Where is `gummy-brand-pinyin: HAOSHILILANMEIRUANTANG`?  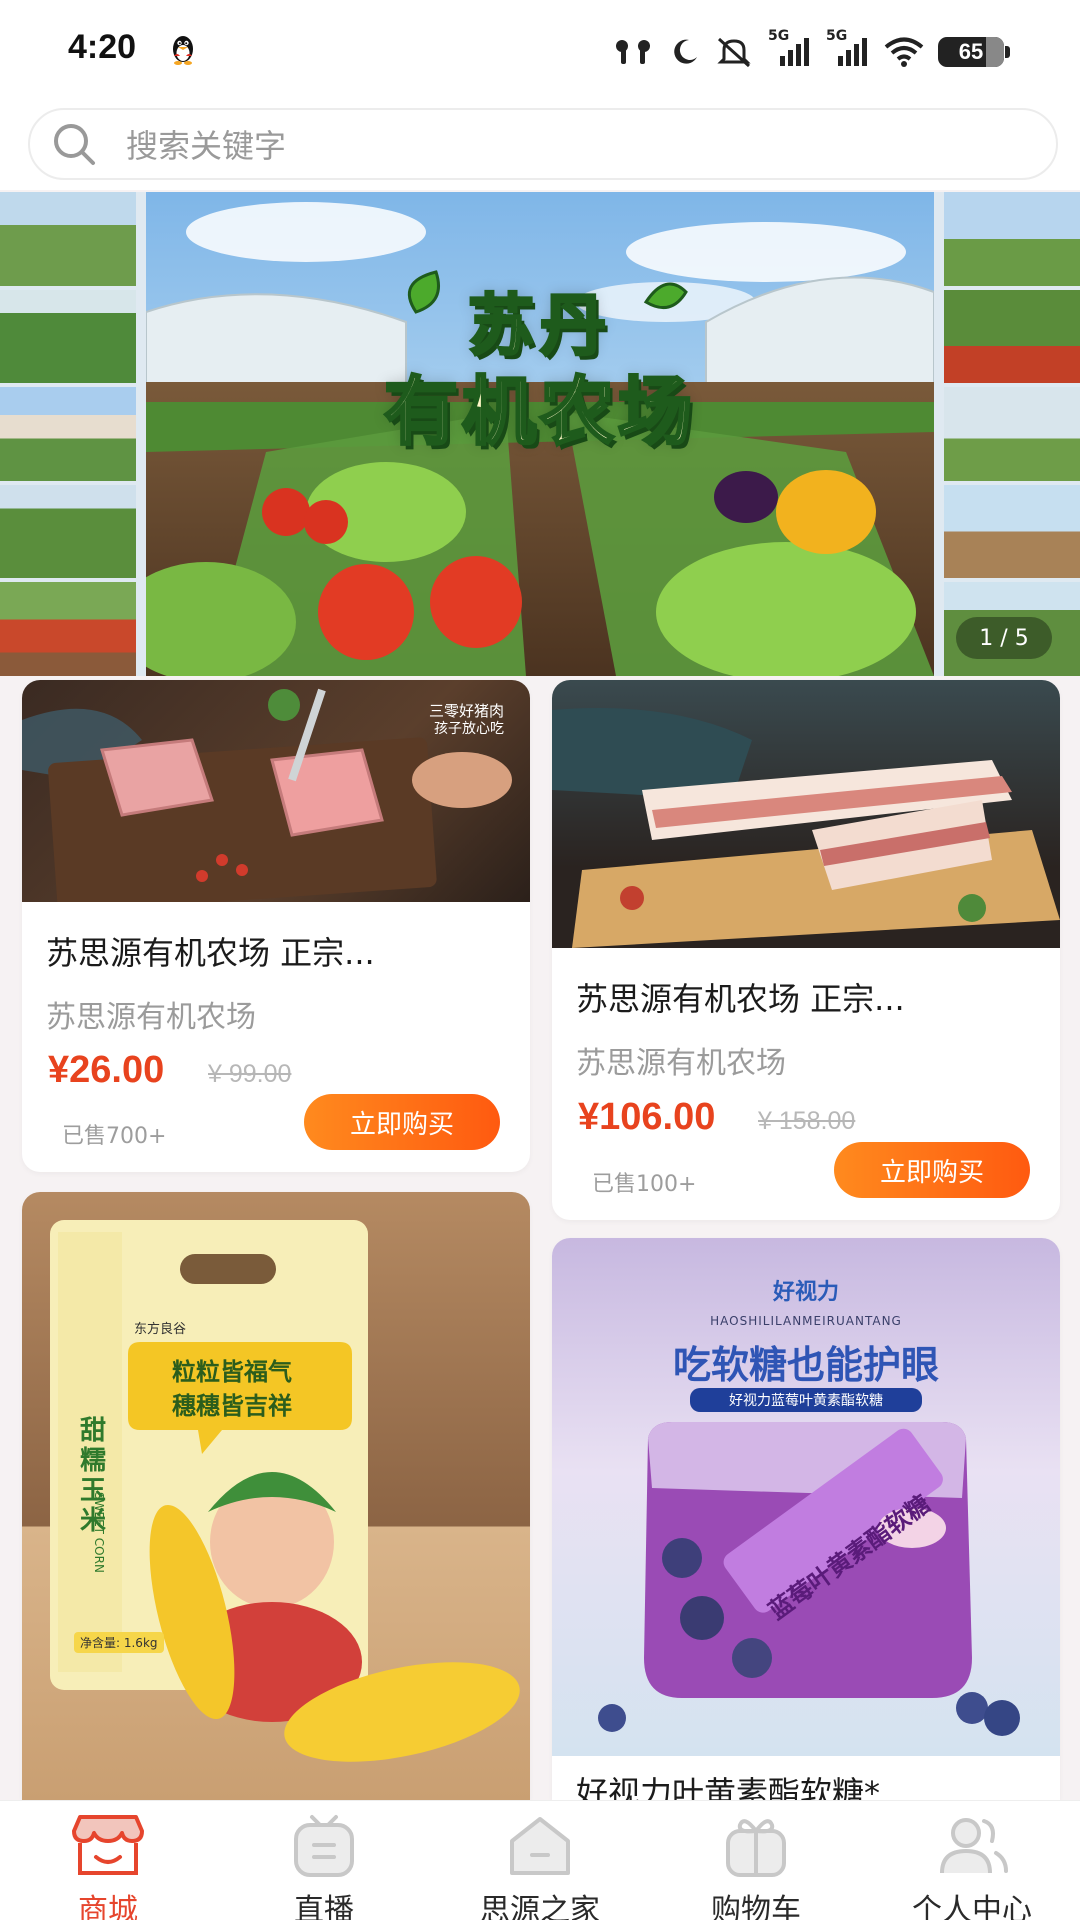
gummy-brand-pinyin: HAOSHILILANMEIRUANTANG is located at coordinates (806, 1321).